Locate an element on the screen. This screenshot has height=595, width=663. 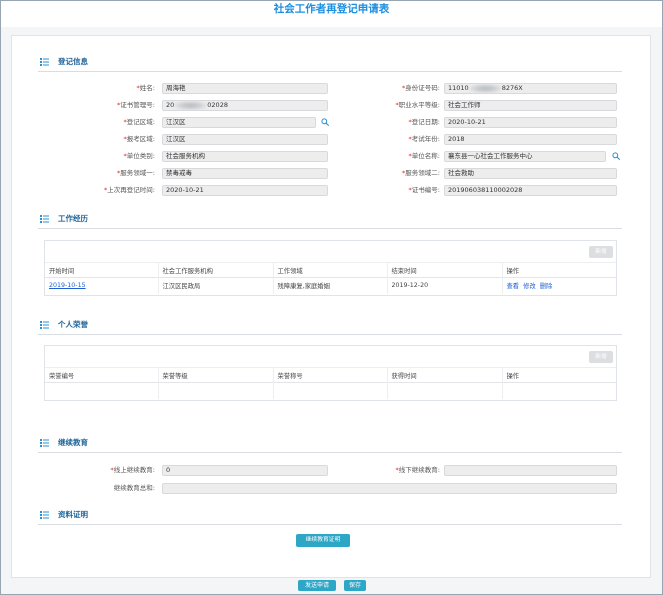
table-cell-actions: 查看 修改 删除 is located at coordinates (559, 286).